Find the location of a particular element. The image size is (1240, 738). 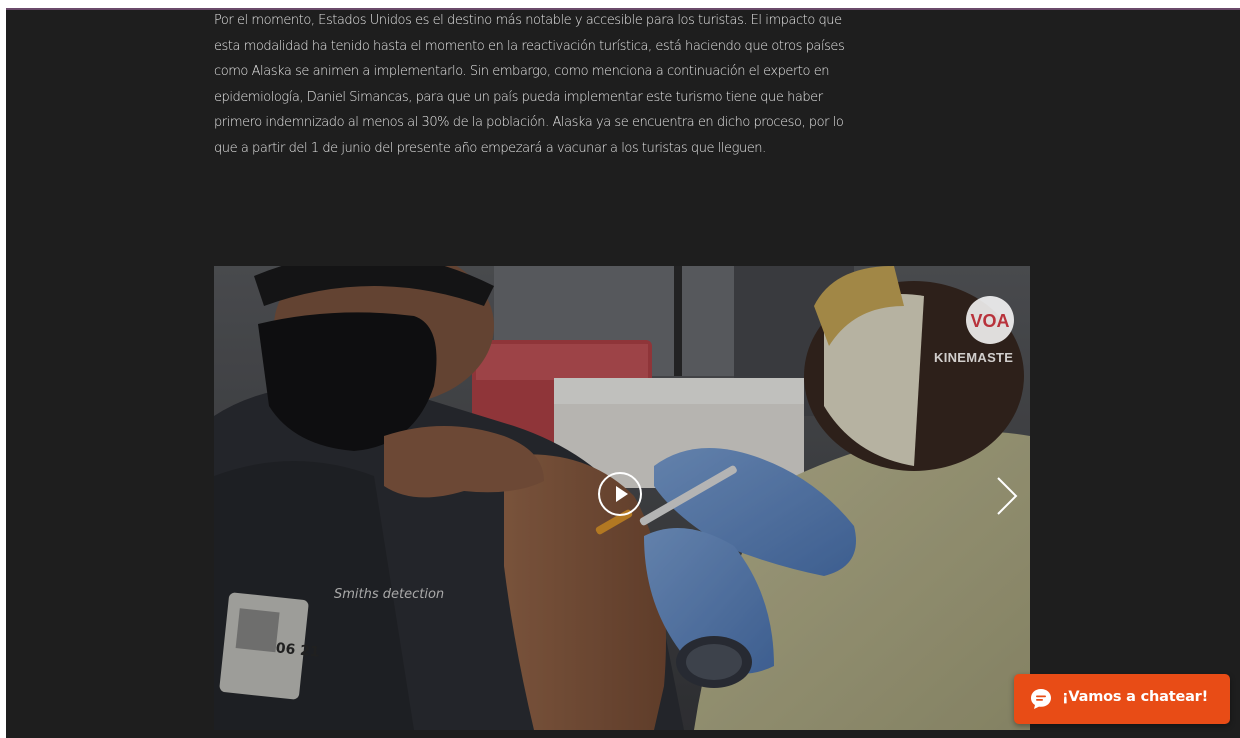

next-slide-button is located at coordinates (1007, 496).